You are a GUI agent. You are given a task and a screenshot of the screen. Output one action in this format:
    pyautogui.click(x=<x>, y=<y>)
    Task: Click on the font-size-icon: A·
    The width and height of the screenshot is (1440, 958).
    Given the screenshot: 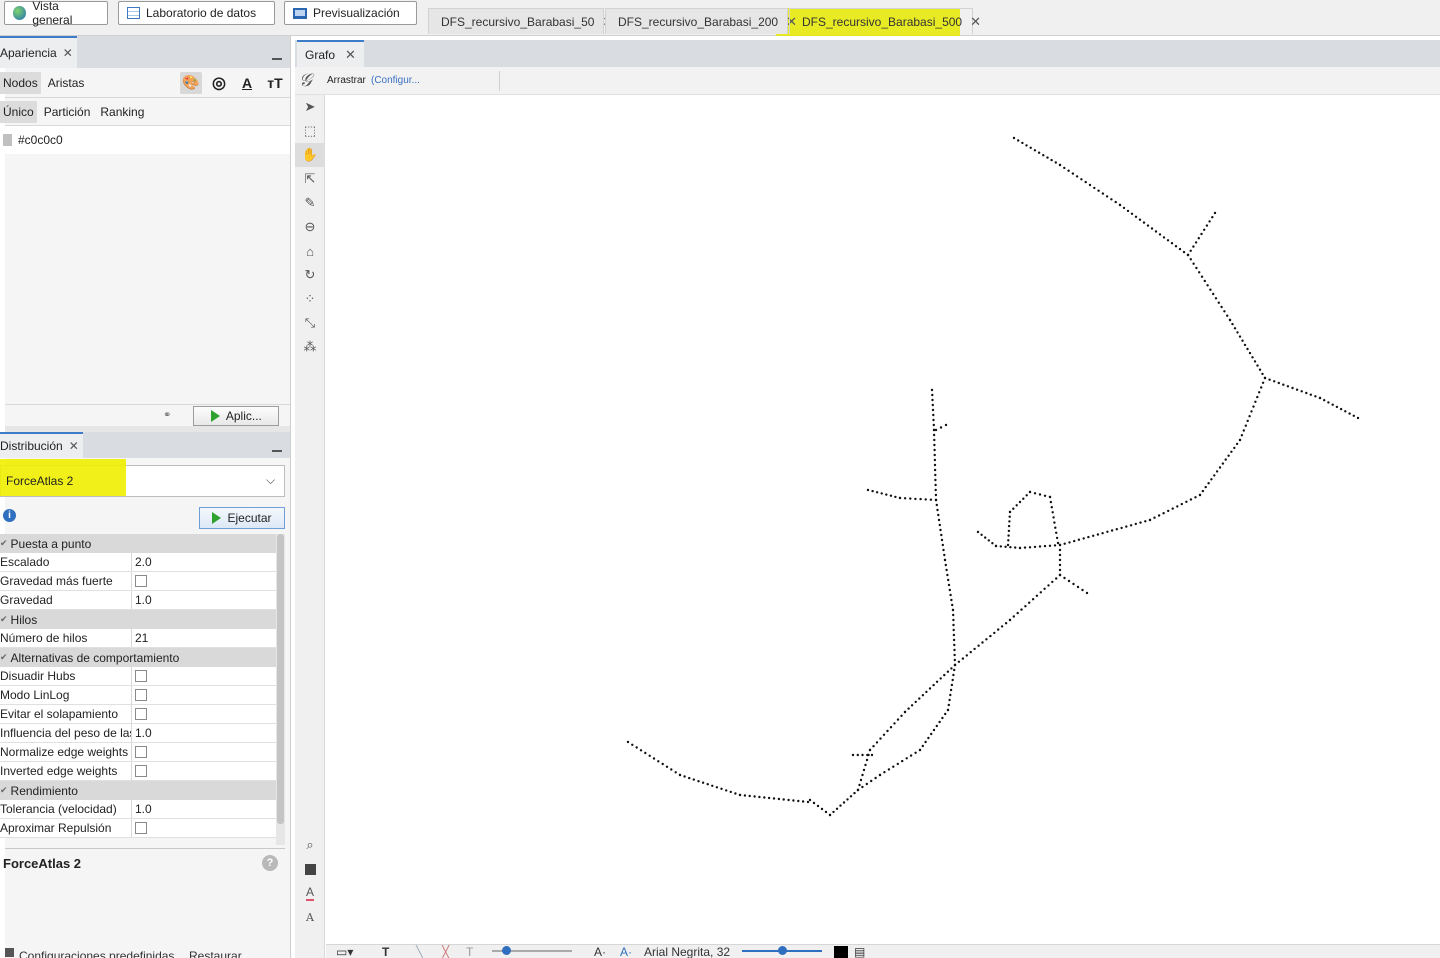 What is the action you would take?
    pyautogui.click(x=600, y=951)
    